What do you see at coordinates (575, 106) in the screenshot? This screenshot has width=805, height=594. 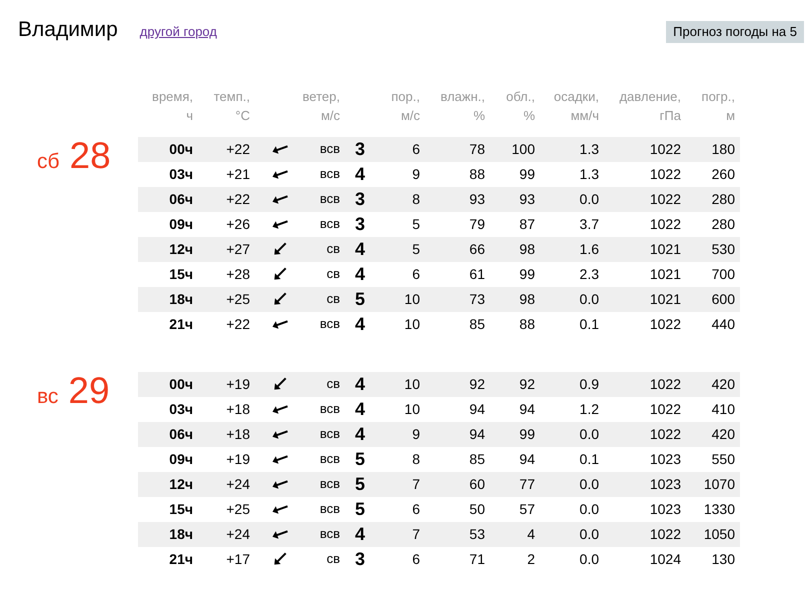 I see `column-header: осадки, мм/ч` at bounding box center [575, 106].